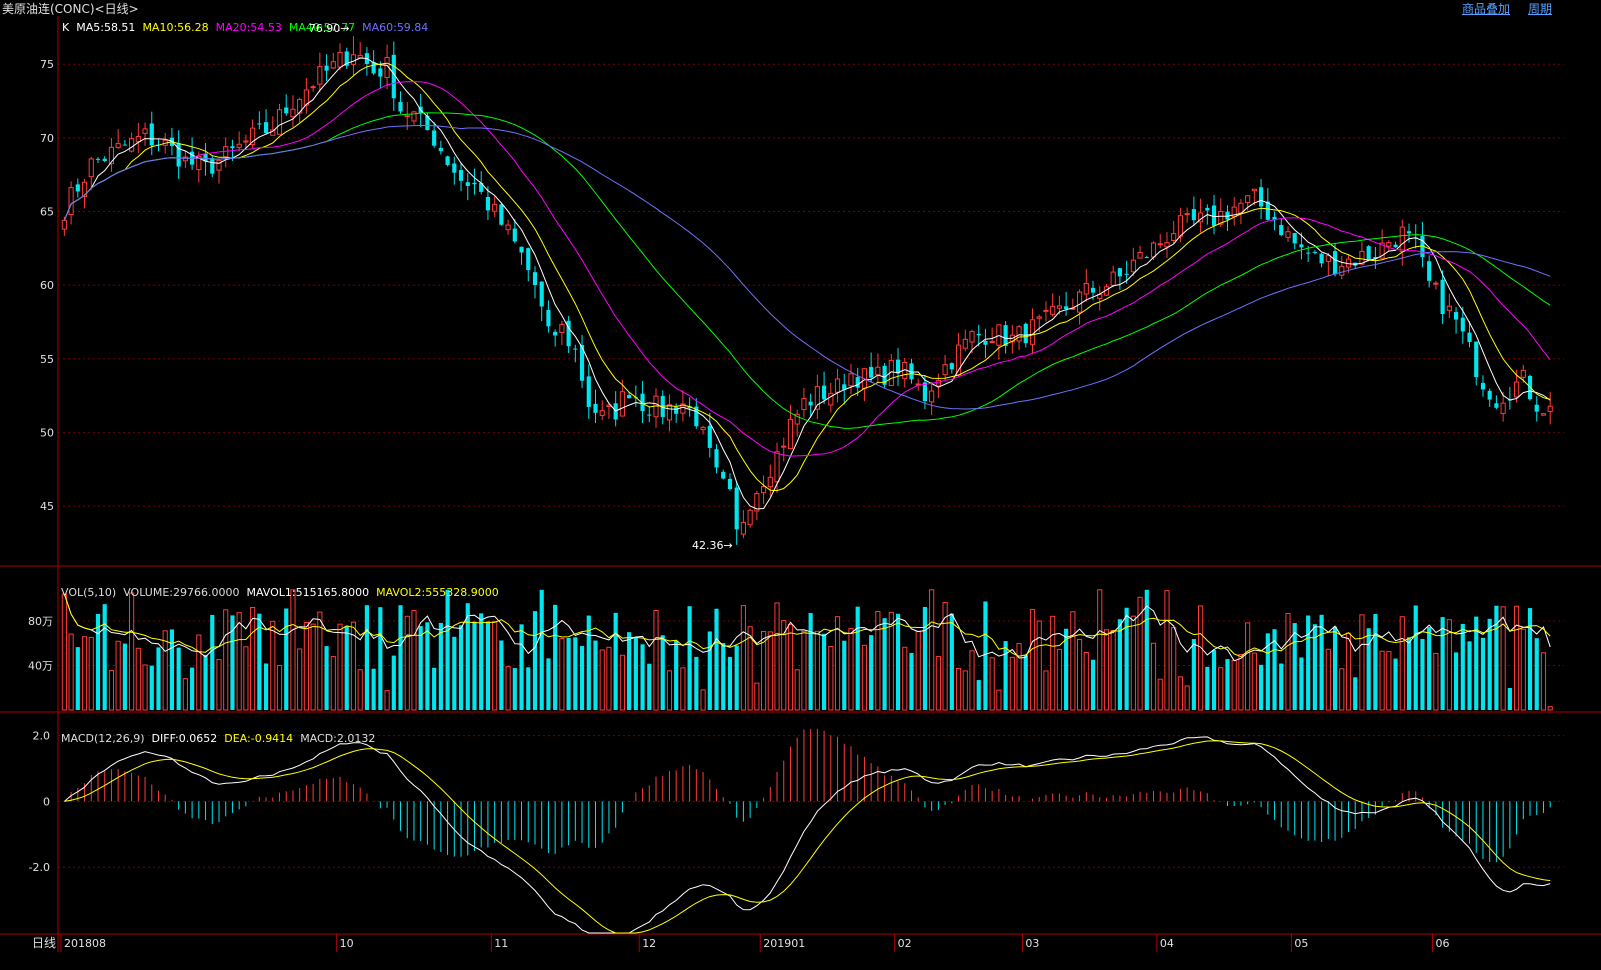 The width and height of the screenshot is (1601, 970). Describe the element at coordinates (337, 738) in the screenshot. I see `macd-legend-text-item: MACD:2.0132` at that location.